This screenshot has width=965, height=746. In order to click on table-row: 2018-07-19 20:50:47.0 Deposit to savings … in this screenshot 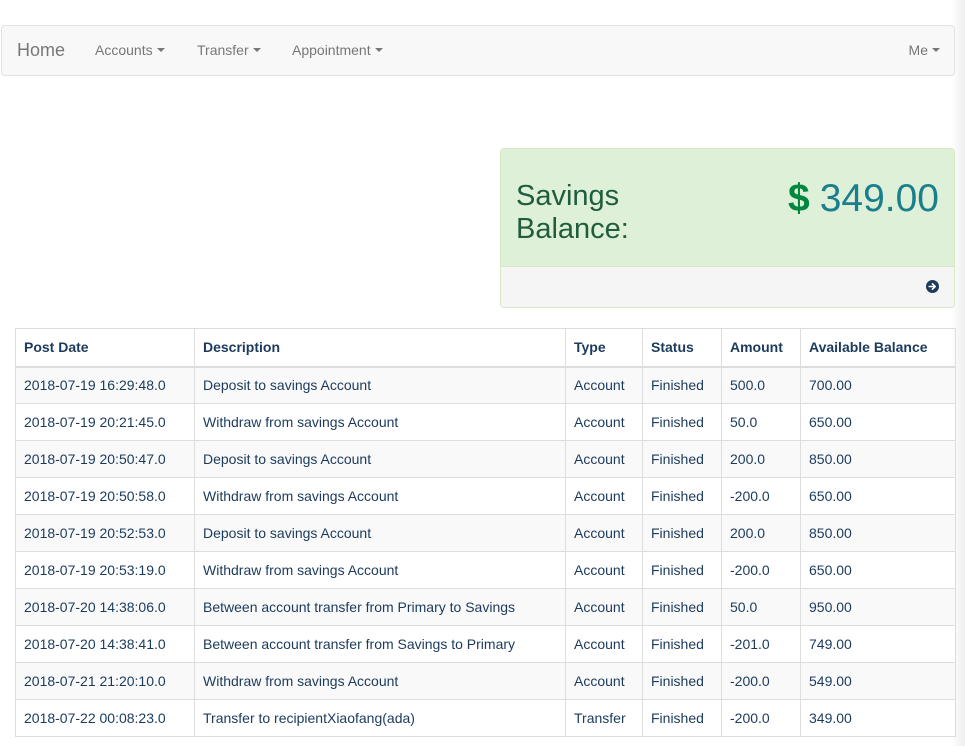, I will do `click(485, 459)`.